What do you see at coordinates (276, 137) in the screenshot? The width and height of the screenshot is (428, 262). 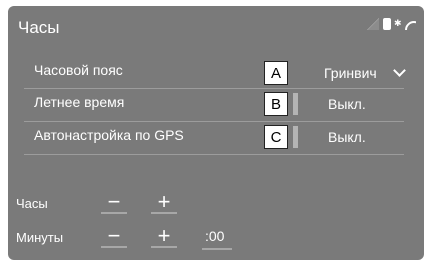 I see `callout-c: C` at bounding box center [276, 137].